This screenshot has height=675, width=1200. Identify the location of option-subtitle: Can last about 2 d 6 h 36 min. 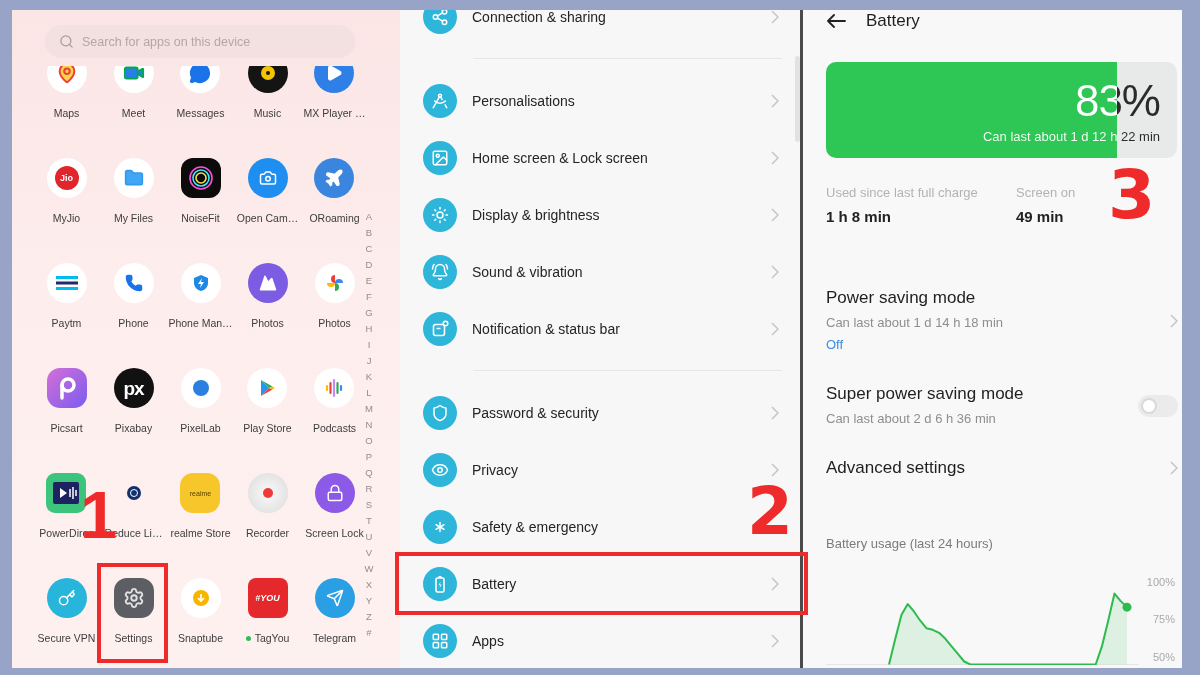
(911, 419).